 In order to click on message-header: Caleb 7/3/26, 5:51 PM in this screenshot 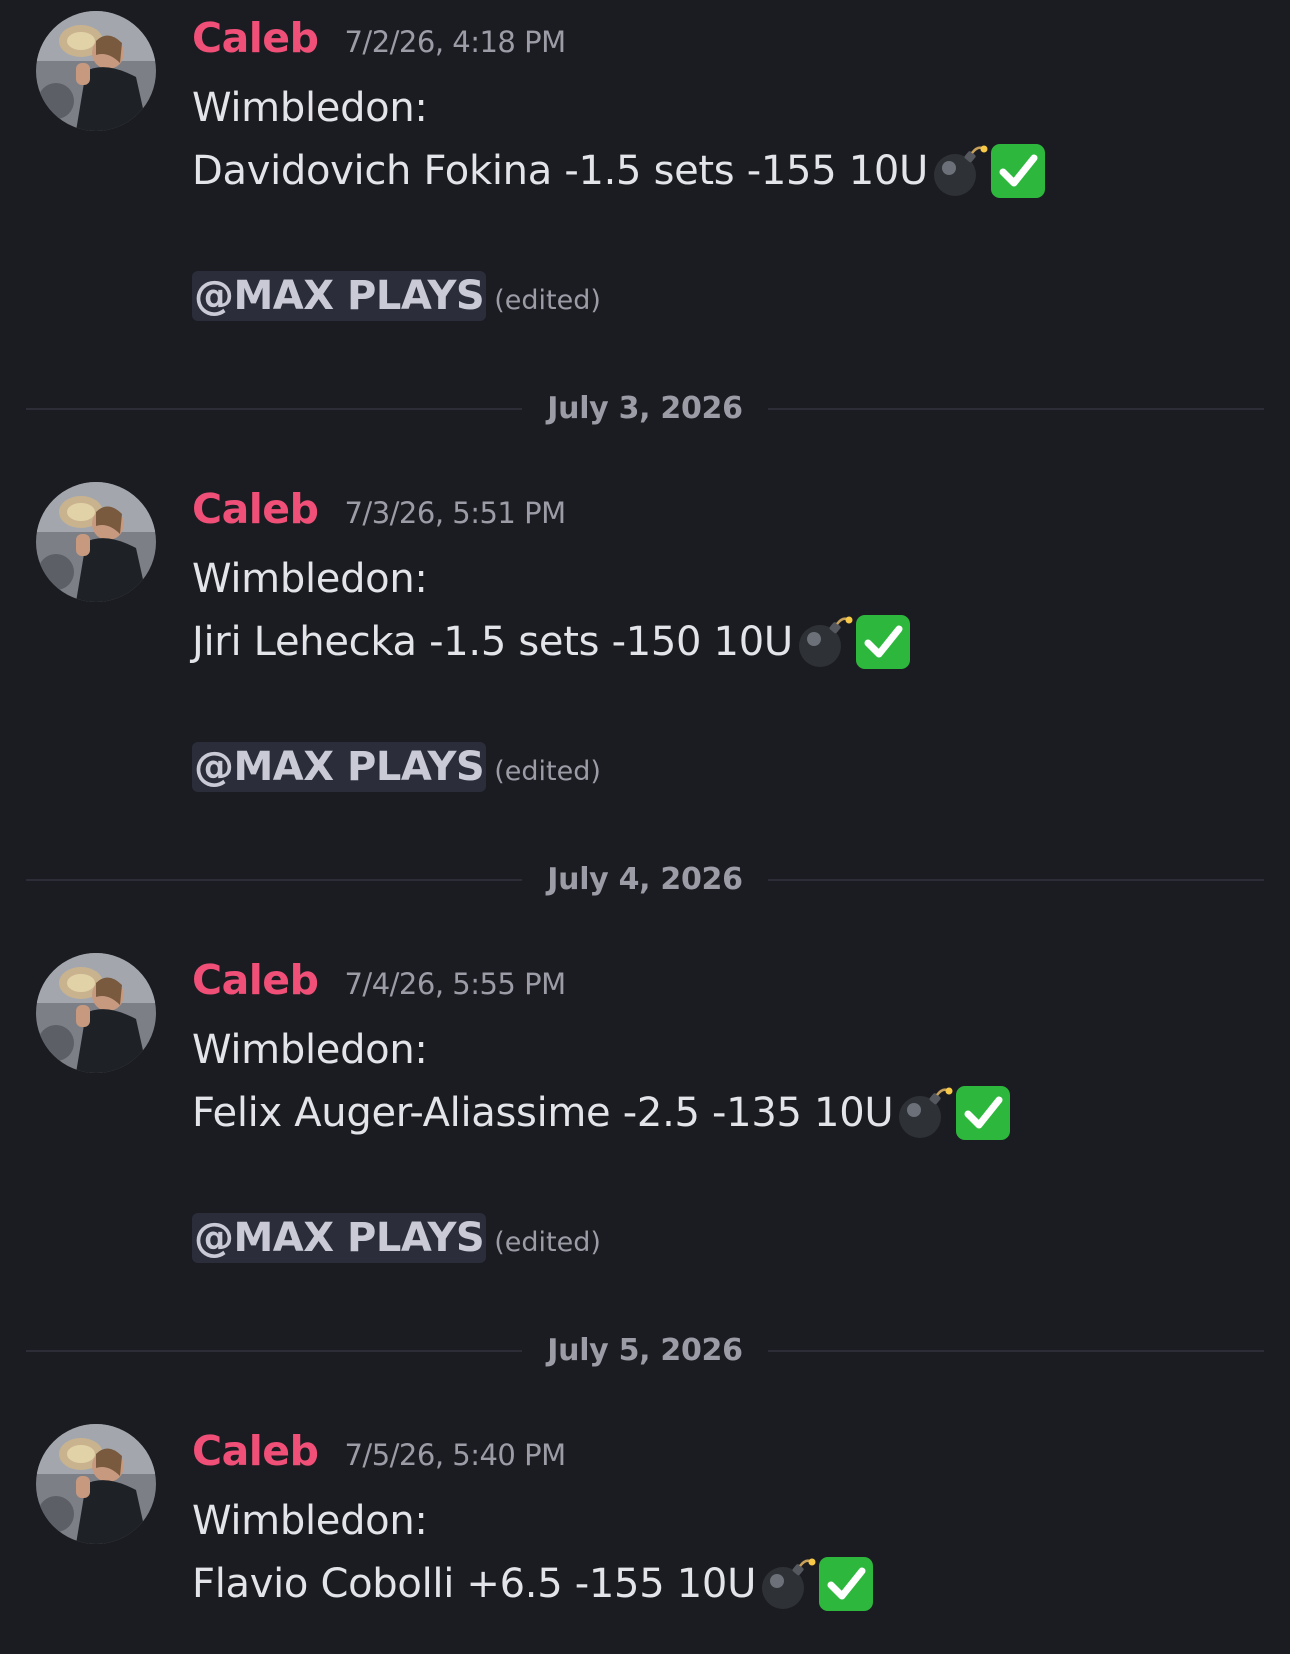, I will do `click(379, 515)`.